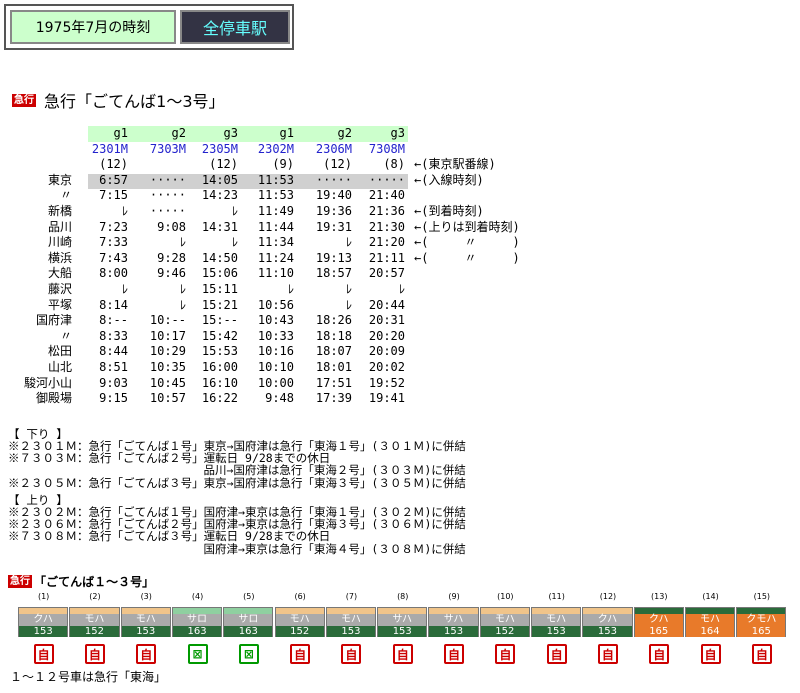  What do you see at coordinates (65, 195) in the screenshot?
I see `station-name: 〃` at bounding box center [65, 195].